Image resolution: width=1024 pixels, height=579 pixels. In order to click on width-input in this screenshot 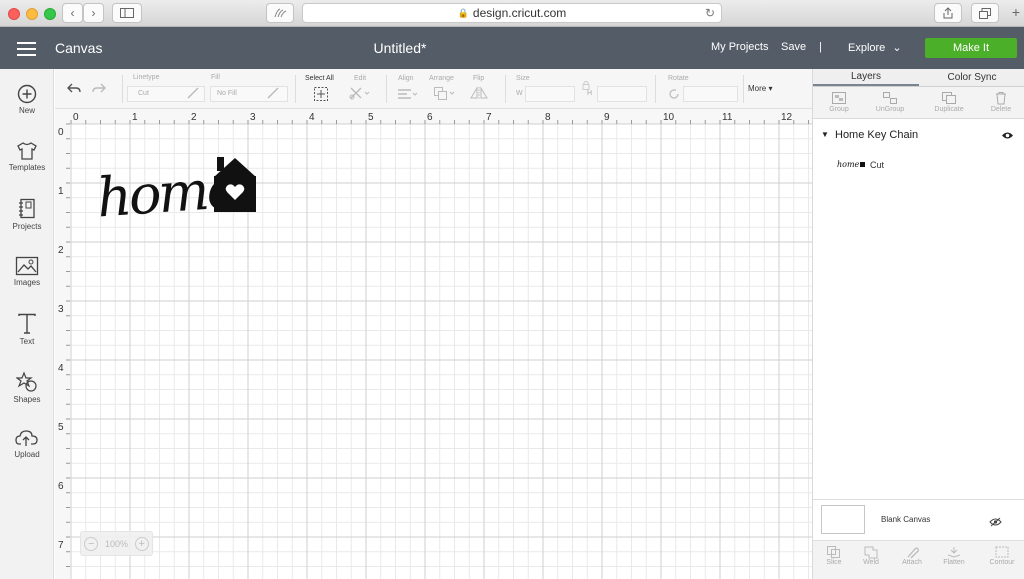, I will do `click(550, 94)`.